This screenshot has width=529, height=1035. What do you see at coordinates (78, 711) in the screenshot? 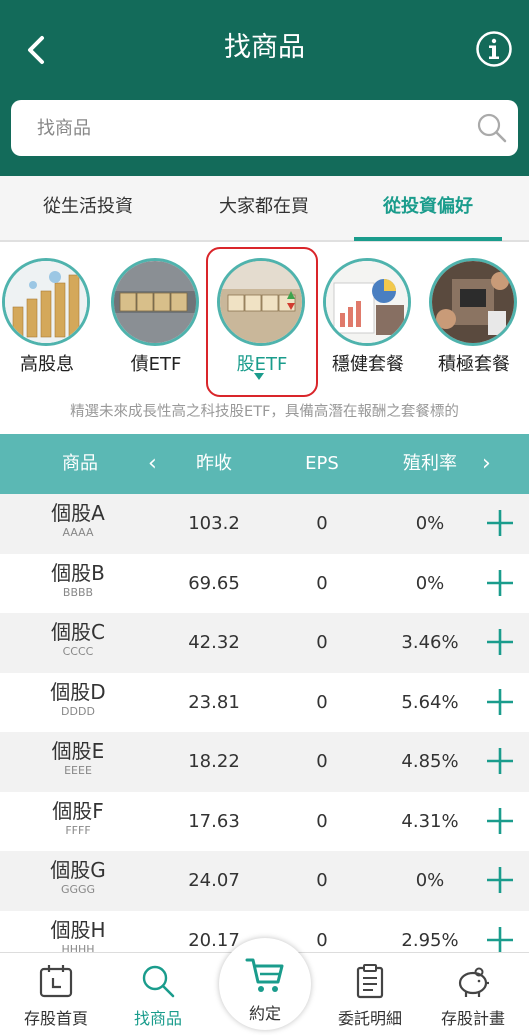
I see `product-code: DDDD` at bounding box center [78, 711].